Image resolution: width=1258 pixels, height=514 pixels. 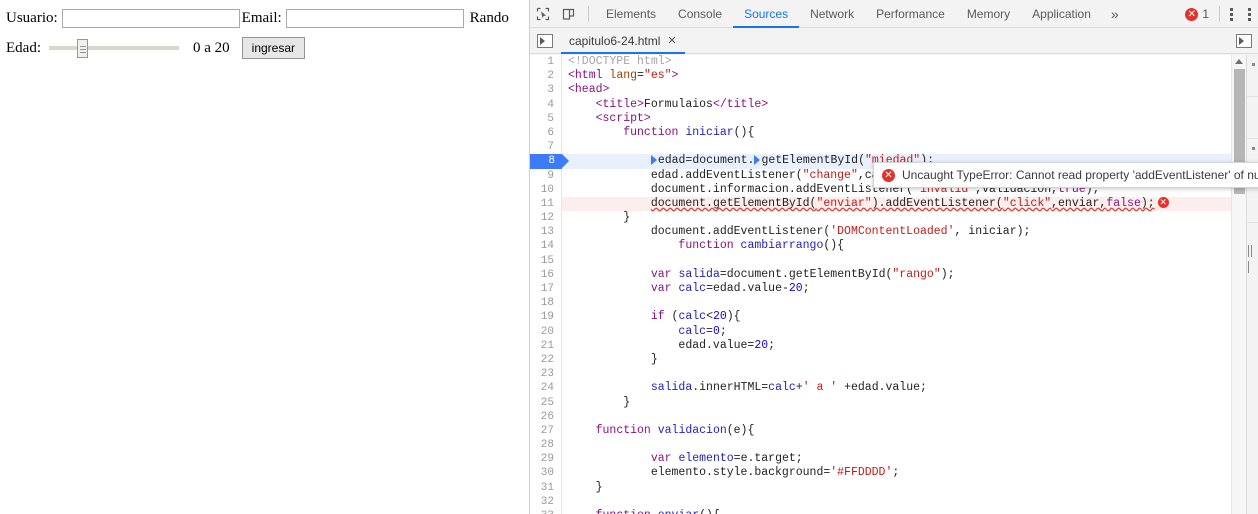 I want to click on line-number: 13, so click(x=546, y=232).